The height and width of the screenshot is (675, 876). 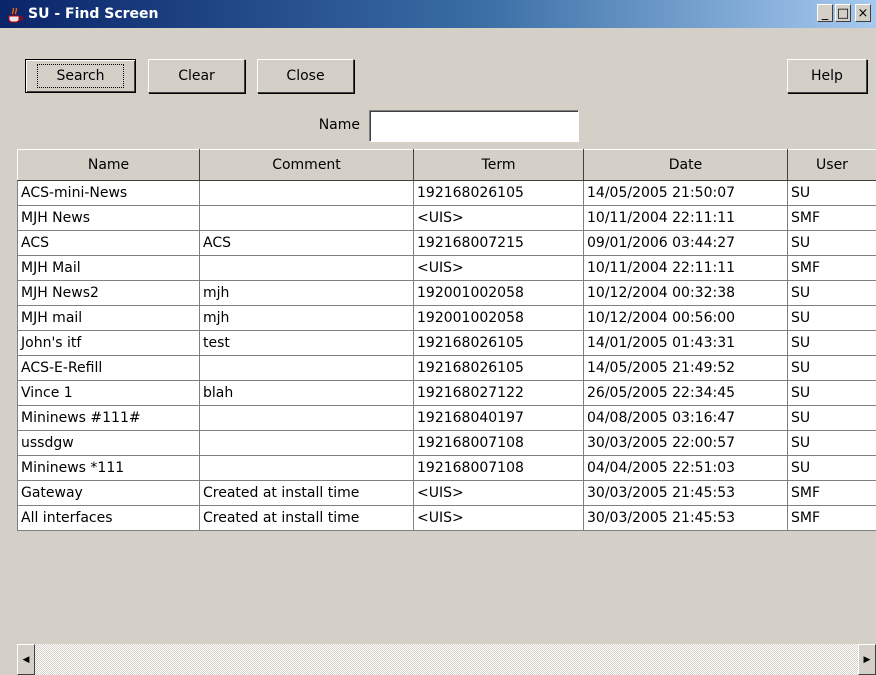 What do you see at coordinates (306, 393) in the screenshot?
I see `cell-comment: blah` at bounding box center [306, 393].